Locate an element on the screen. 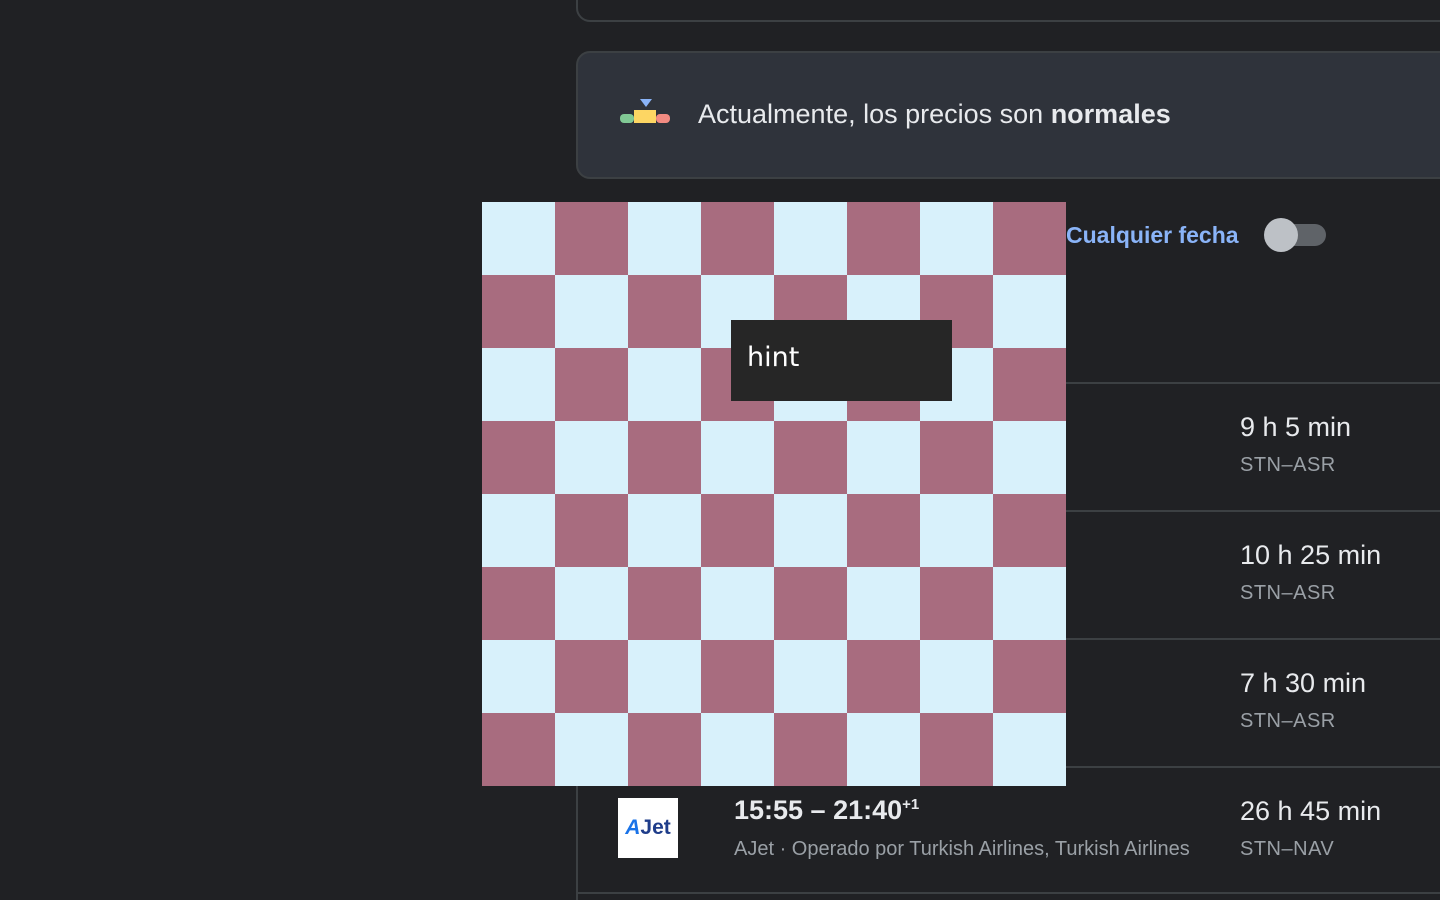 The height and width of the screenshot is (900, 1440). price-insight-text: Actualmente, los precios son normales is located at coordinates (934, 114).